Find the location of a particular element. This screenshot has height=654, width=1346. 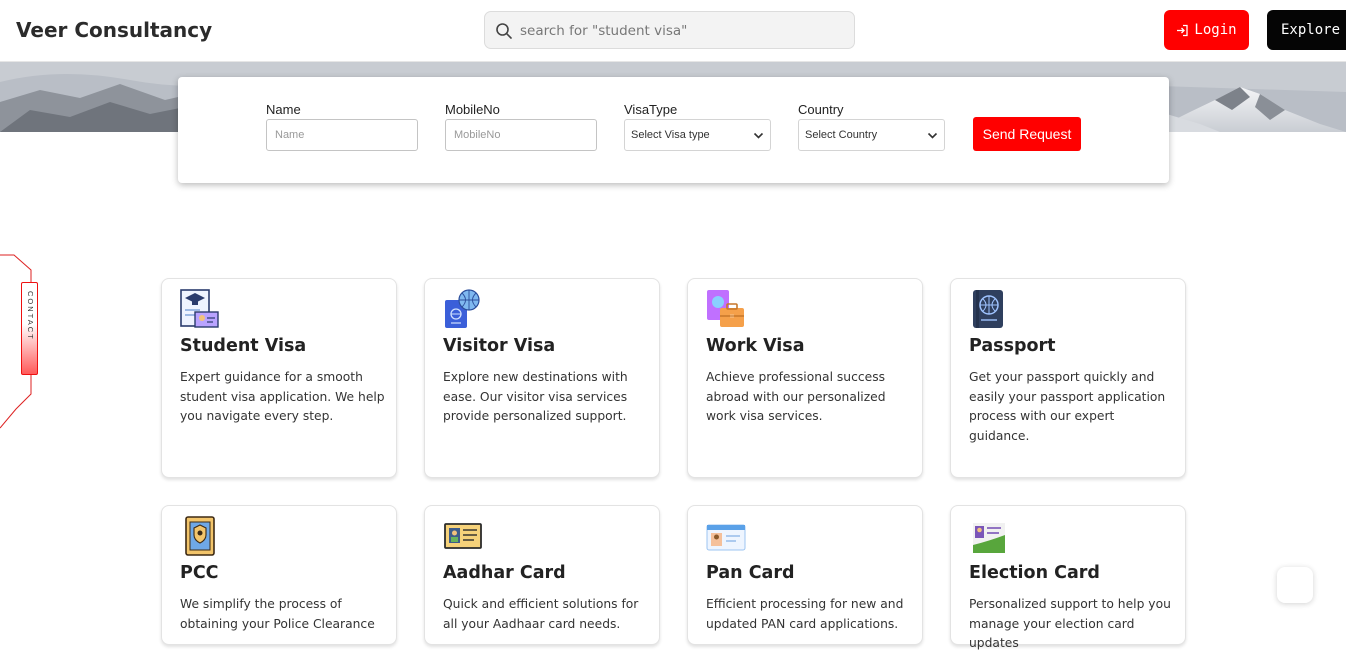

pan-card-icon is located at coordinates (726, 537).